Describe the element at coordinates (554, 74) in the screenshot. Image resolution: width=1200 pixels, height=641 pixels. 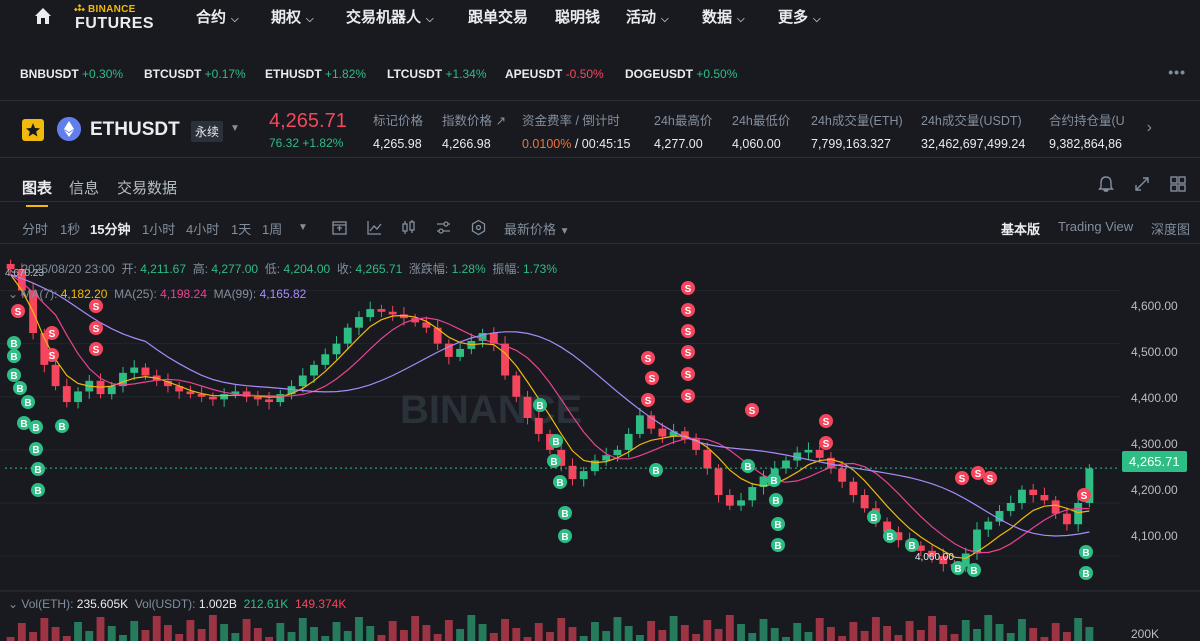
I see `ticker-item: APEUSDT -0.50%` at that location.